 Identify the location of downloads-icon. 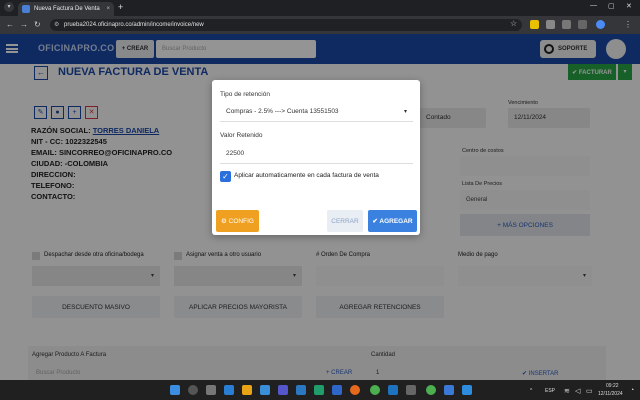
(582, 24).